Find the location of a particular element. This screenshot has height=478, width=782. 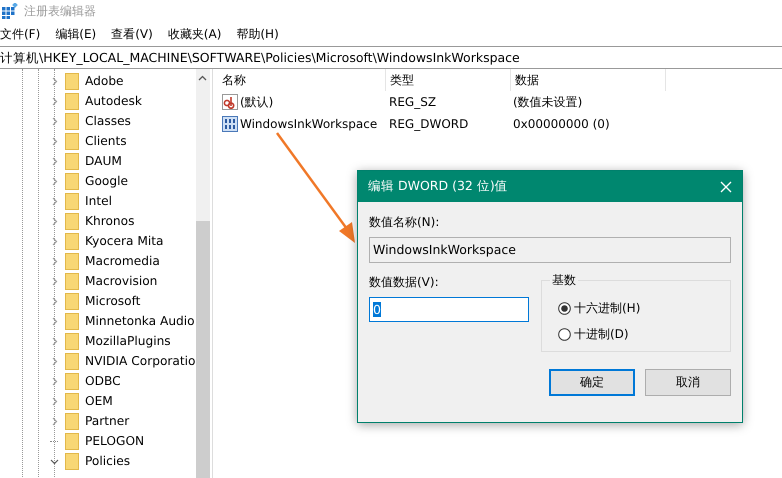

field-label: 数值名称(N): is located at coordinates (404, 222).